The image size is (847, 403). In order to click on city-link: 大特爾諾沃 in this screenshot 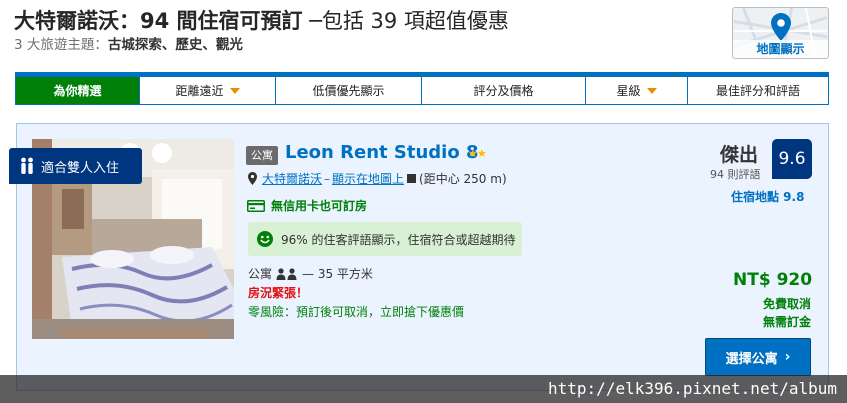, I will do `click(292, 178)`.